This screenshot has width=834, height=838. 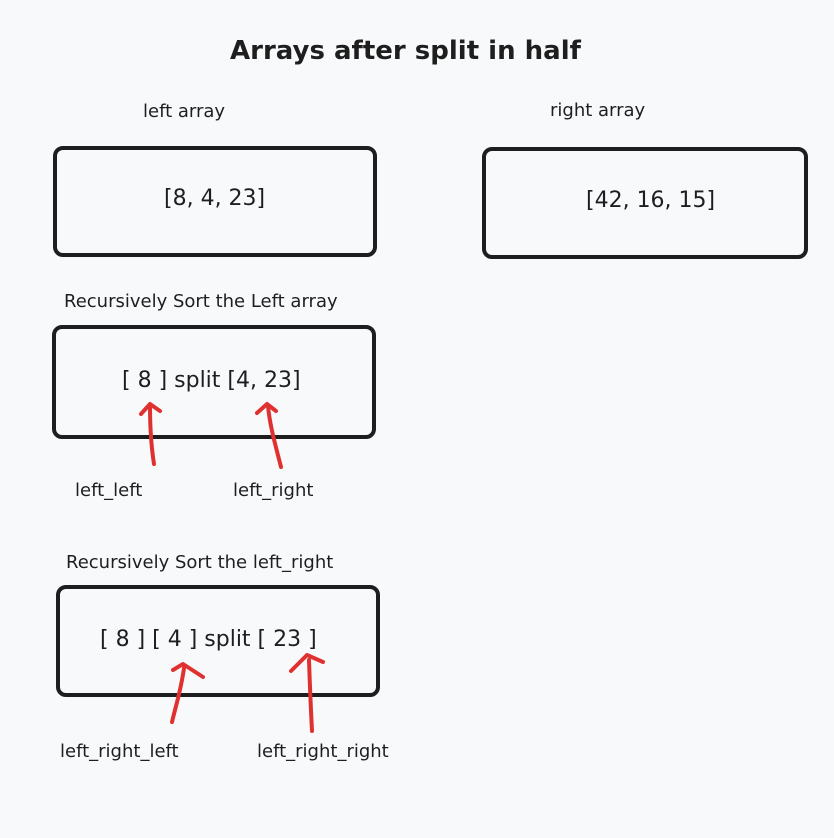 What do you see at coordinates (152, 435) in the screenshot?
I see `arrow-left-left` at bounding box center [152, 435].